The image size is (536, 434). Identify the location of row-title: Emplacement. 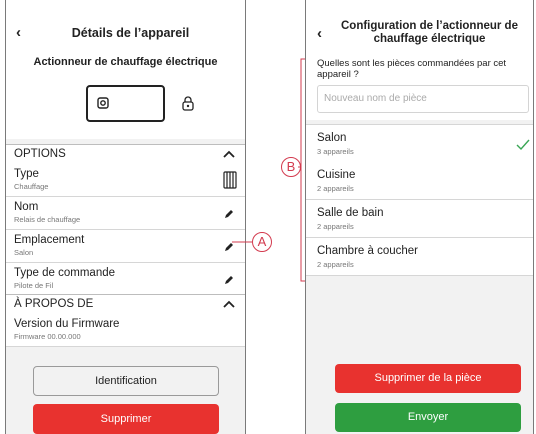
(49, 240).